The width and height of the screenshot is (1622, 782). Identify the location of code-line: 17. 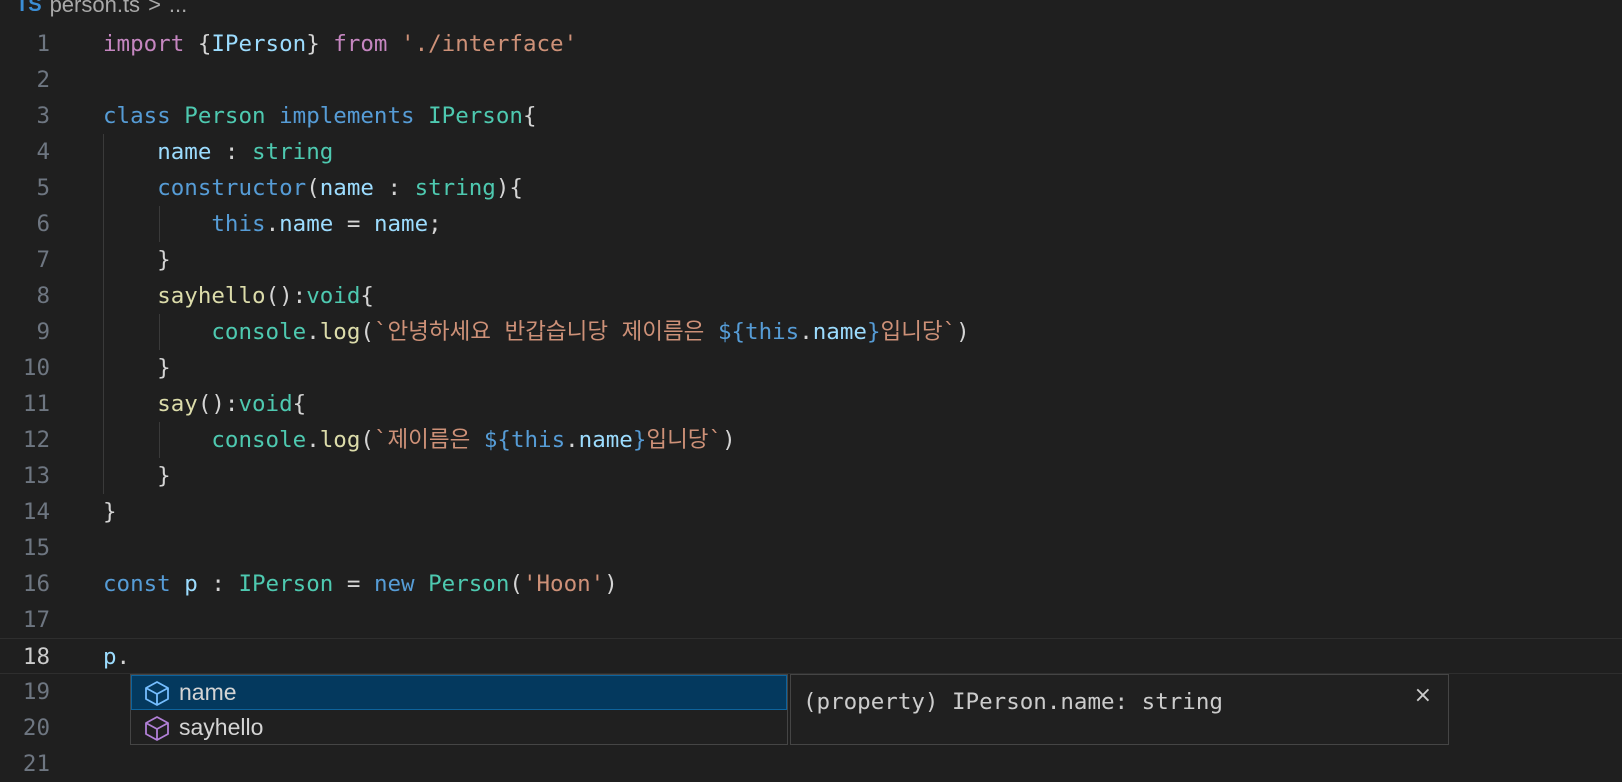
(811, 620).